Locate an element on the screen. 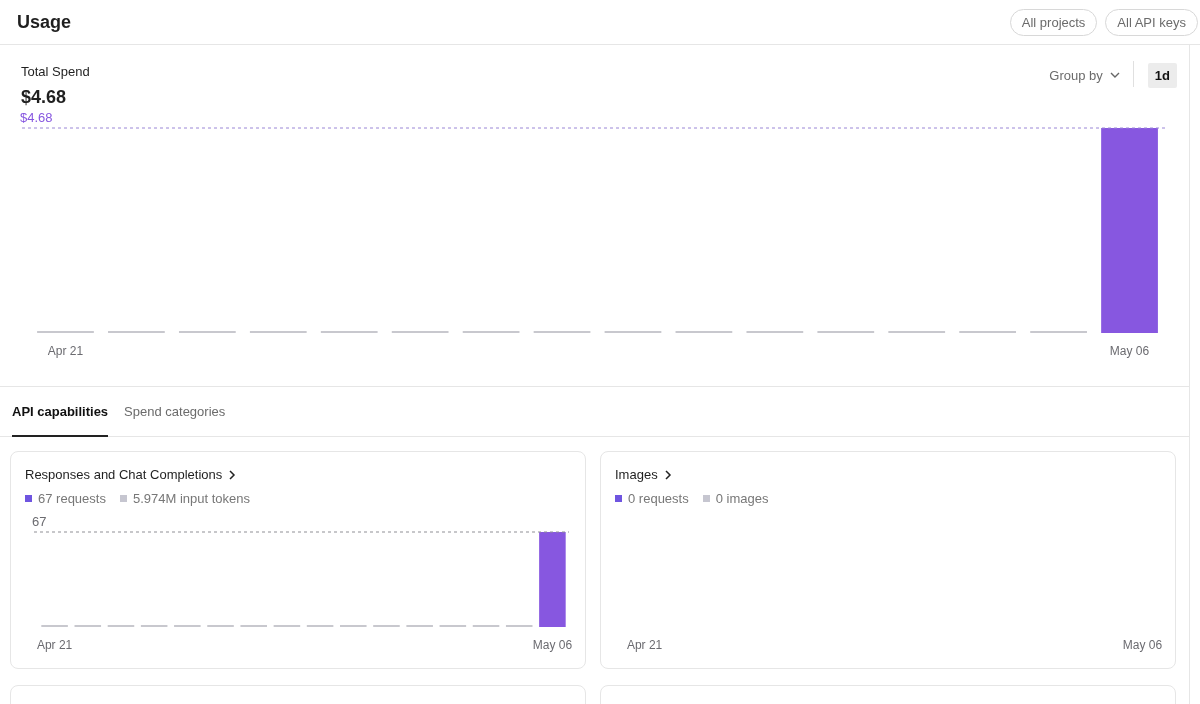 Image resolution: width=1200 pixels, height=704 pixels. filter-button: All projects is located at coordinates (1053, 22).